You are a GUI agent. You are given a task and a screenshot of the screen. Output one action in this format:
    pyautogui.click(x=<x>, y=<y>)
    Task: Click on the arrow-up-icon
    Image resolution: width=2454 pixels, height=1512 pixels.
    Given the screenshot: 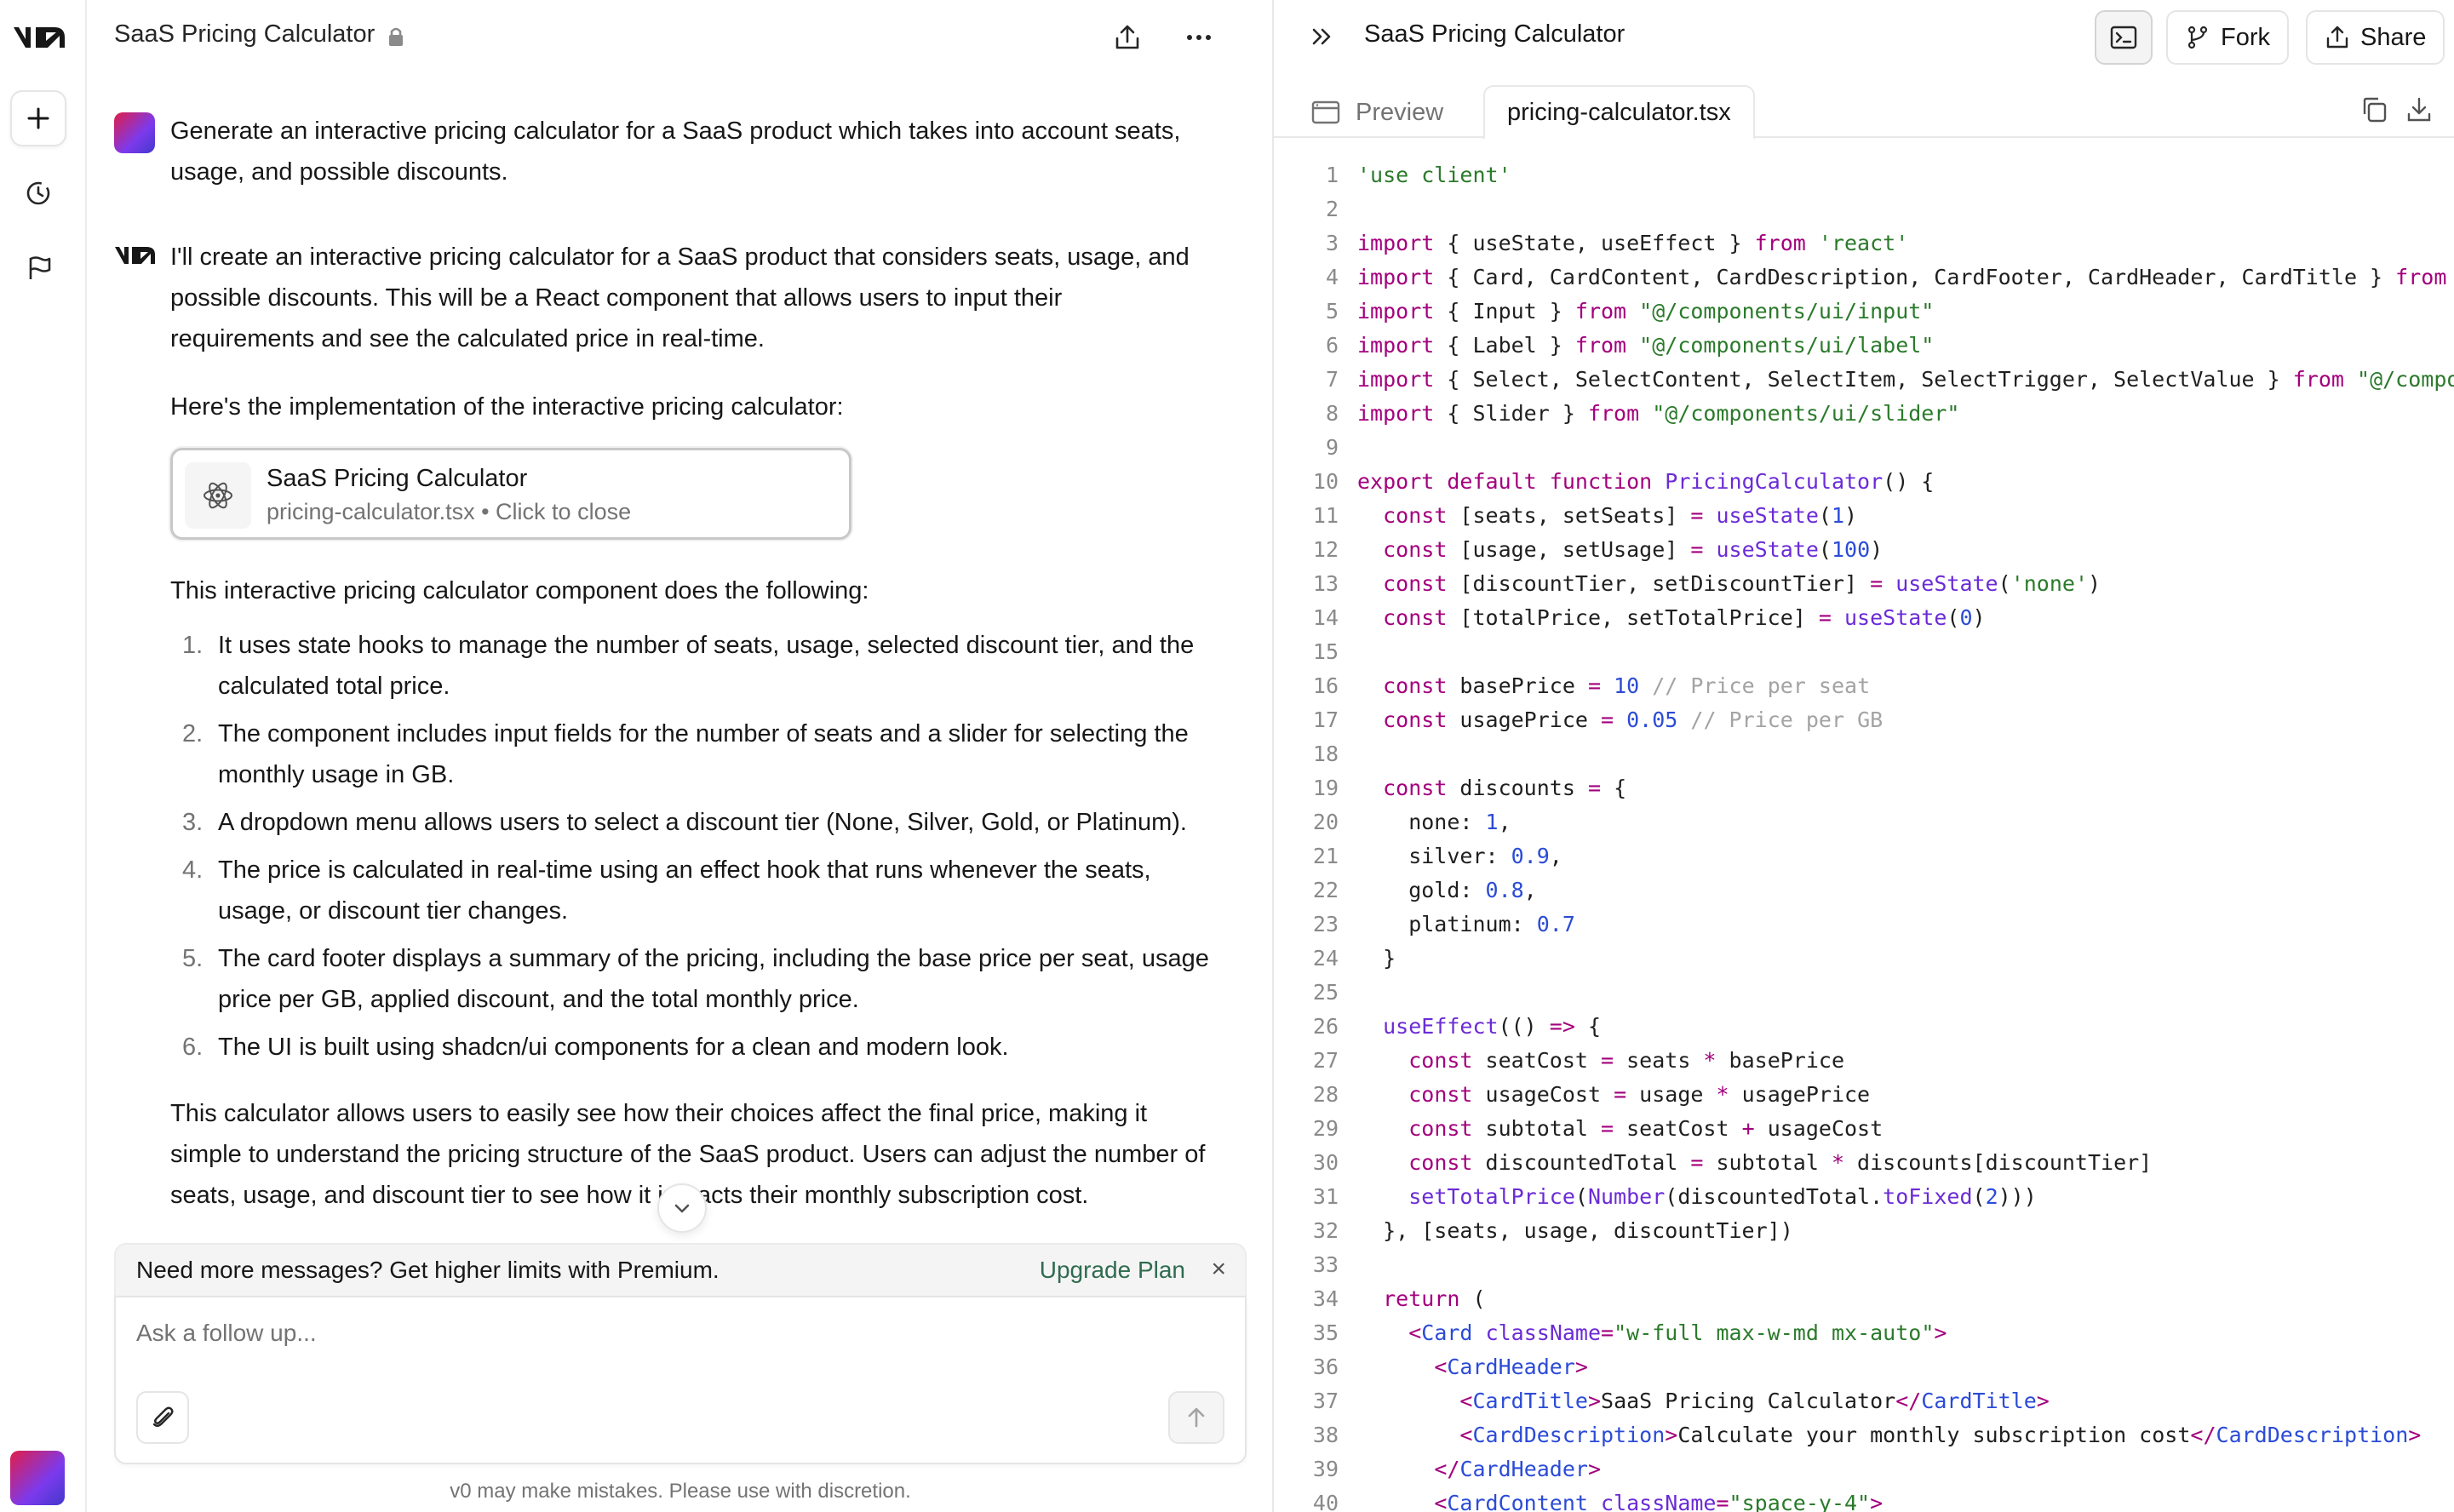 What is the action you would take?
    pyautogui.click(x=1196, y=1417)
    